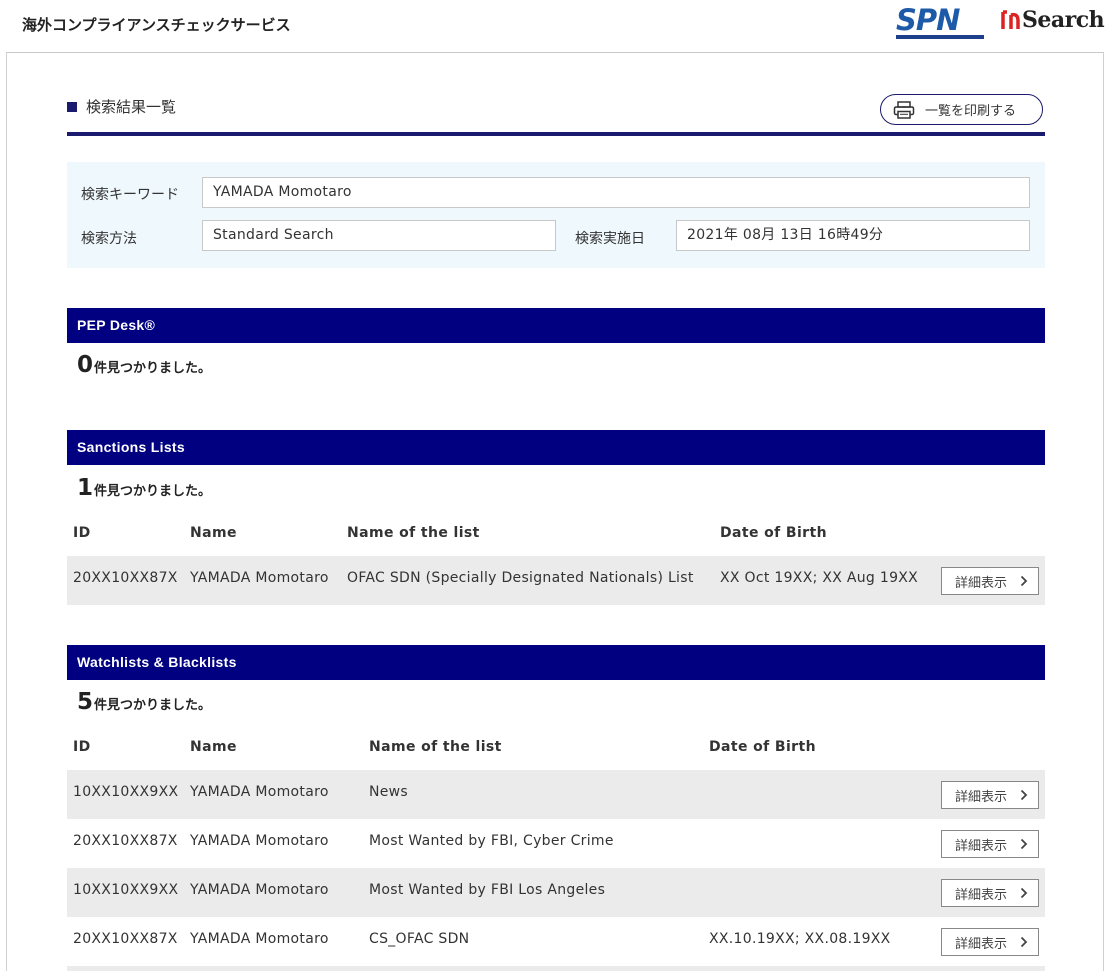 The width and height of the screenshot is (1110, 971). Describe the element at coordinates (419, 939) in the screenshot. I see `row-list: CS_OFAC SDN` at that location.